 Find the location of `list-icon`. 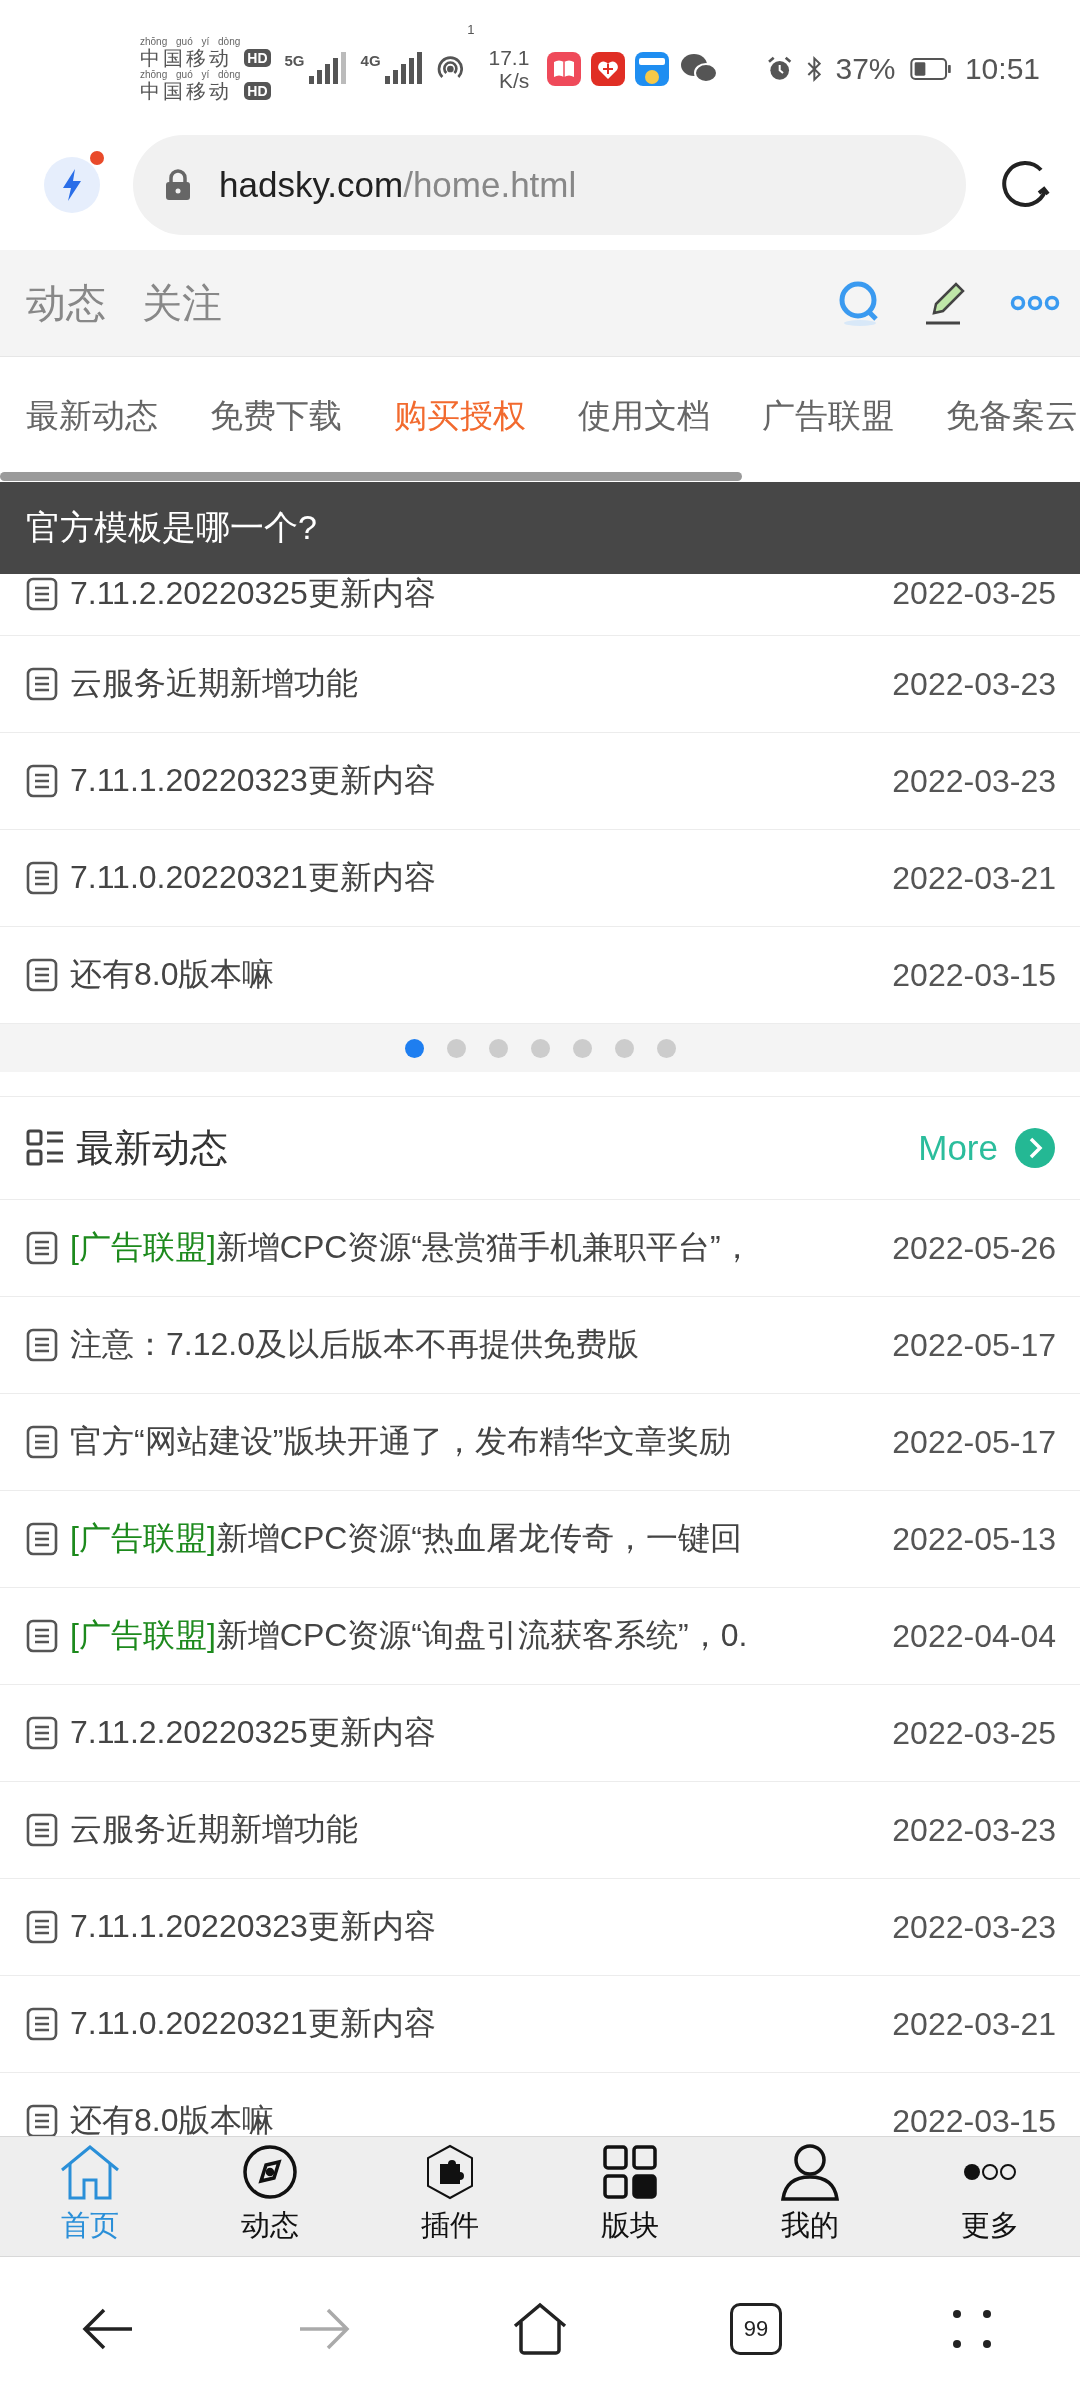

list-icon is located at coordinates (46, 1148).